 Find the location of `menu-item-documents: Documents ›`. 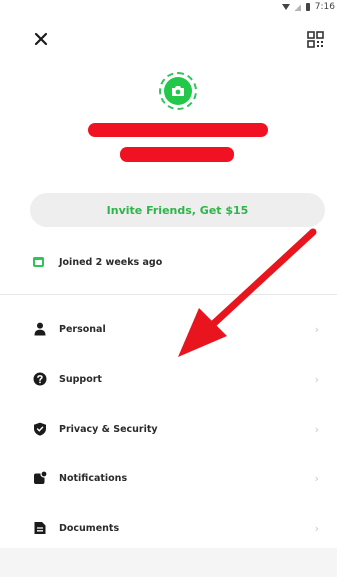

menu-item-documents: Documents › is located at coordinates (168, 528).